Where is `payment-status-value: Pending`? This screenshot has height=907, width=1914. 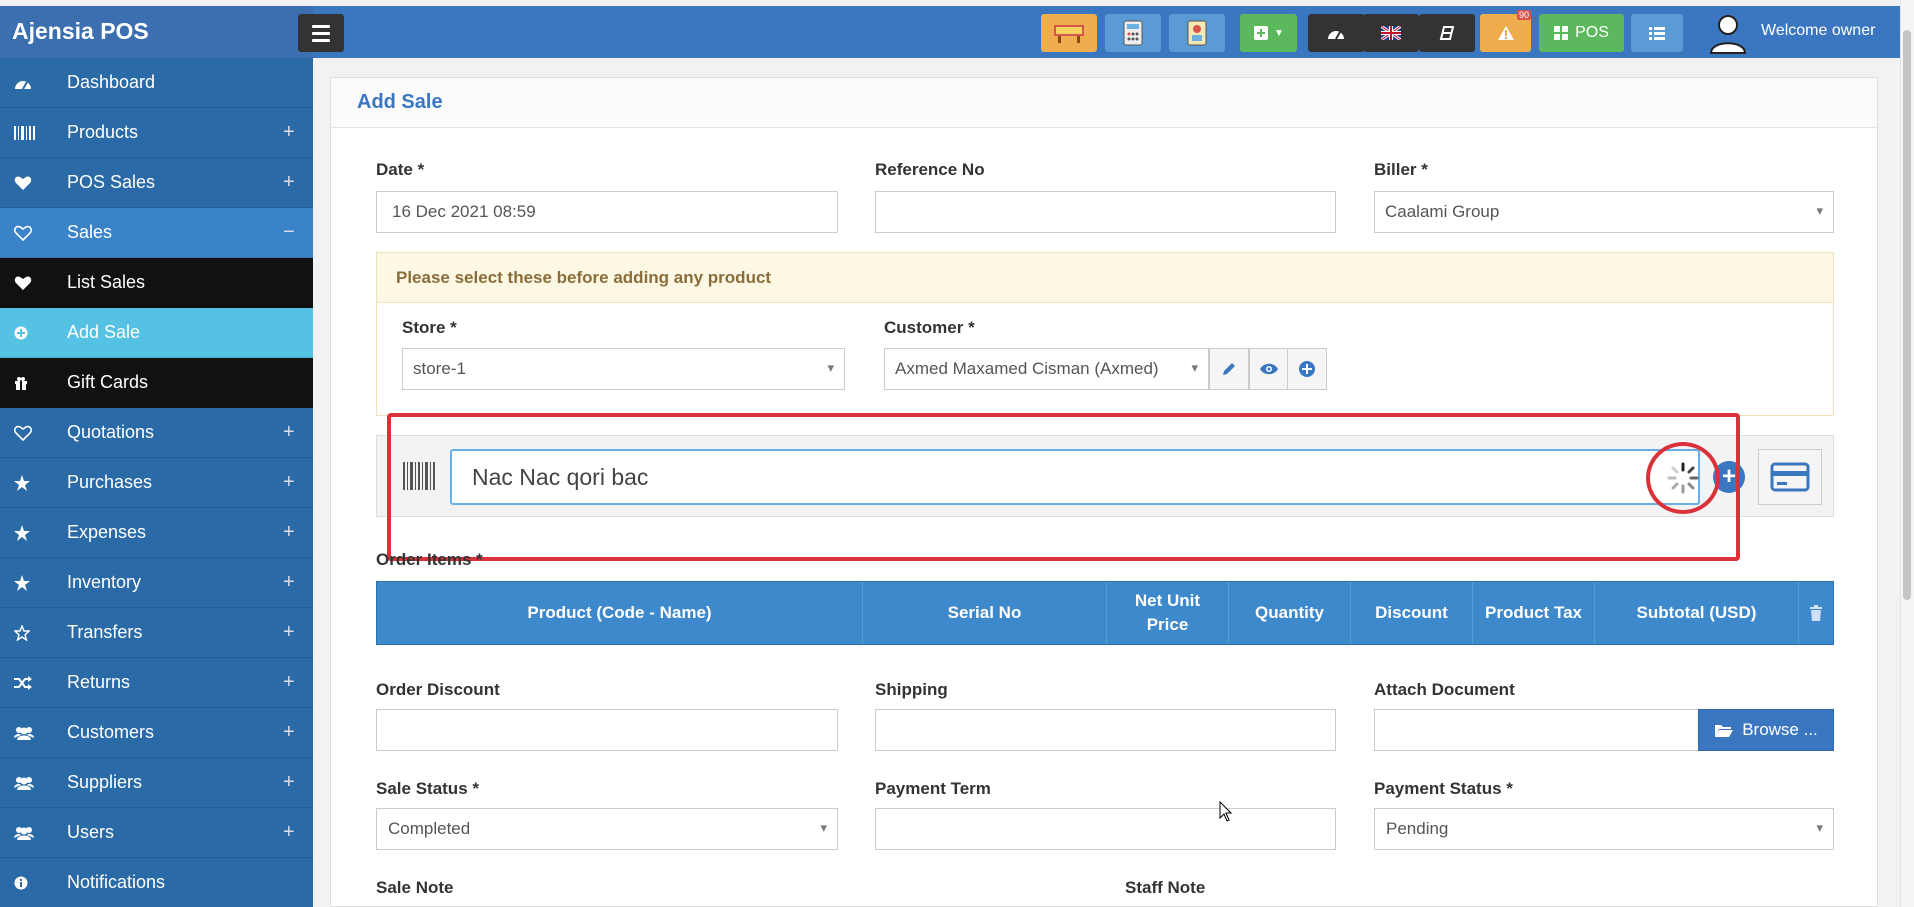 payment-status-value: Pending is located at coordinates (1417, 828).